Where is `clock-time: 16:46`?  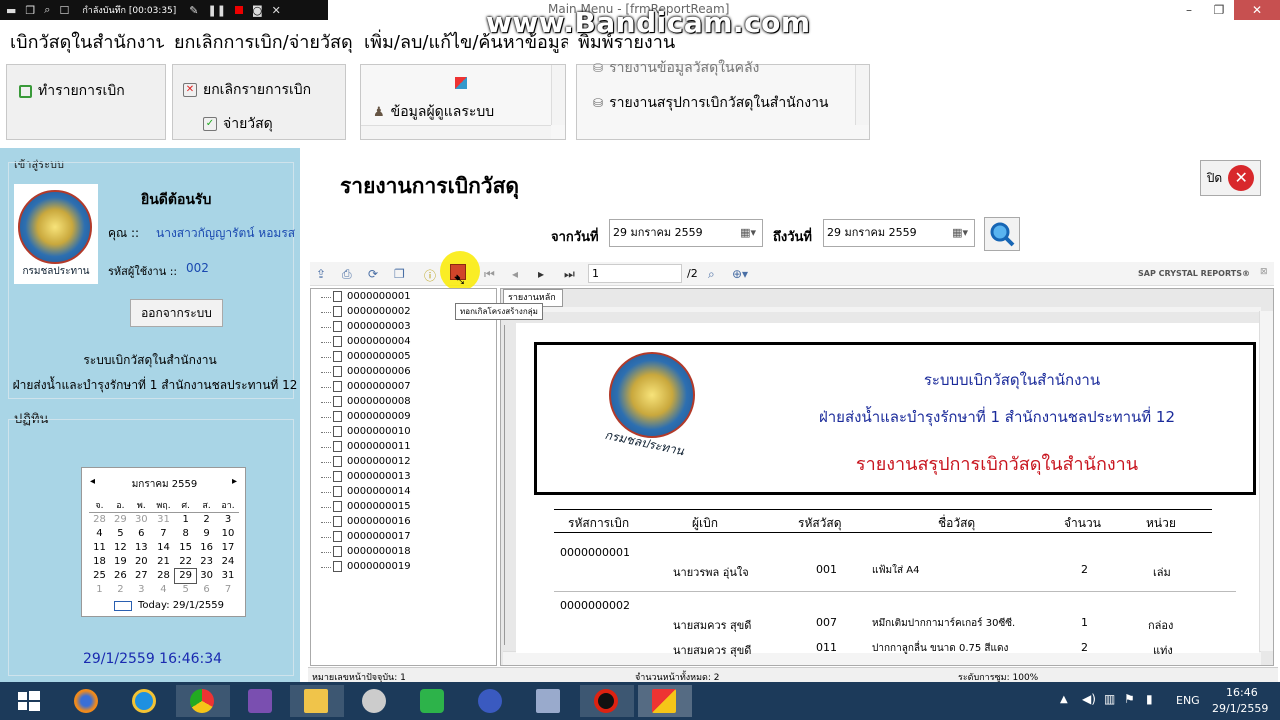 clock-time: 16:46 is located at coordinates (1242, 692).